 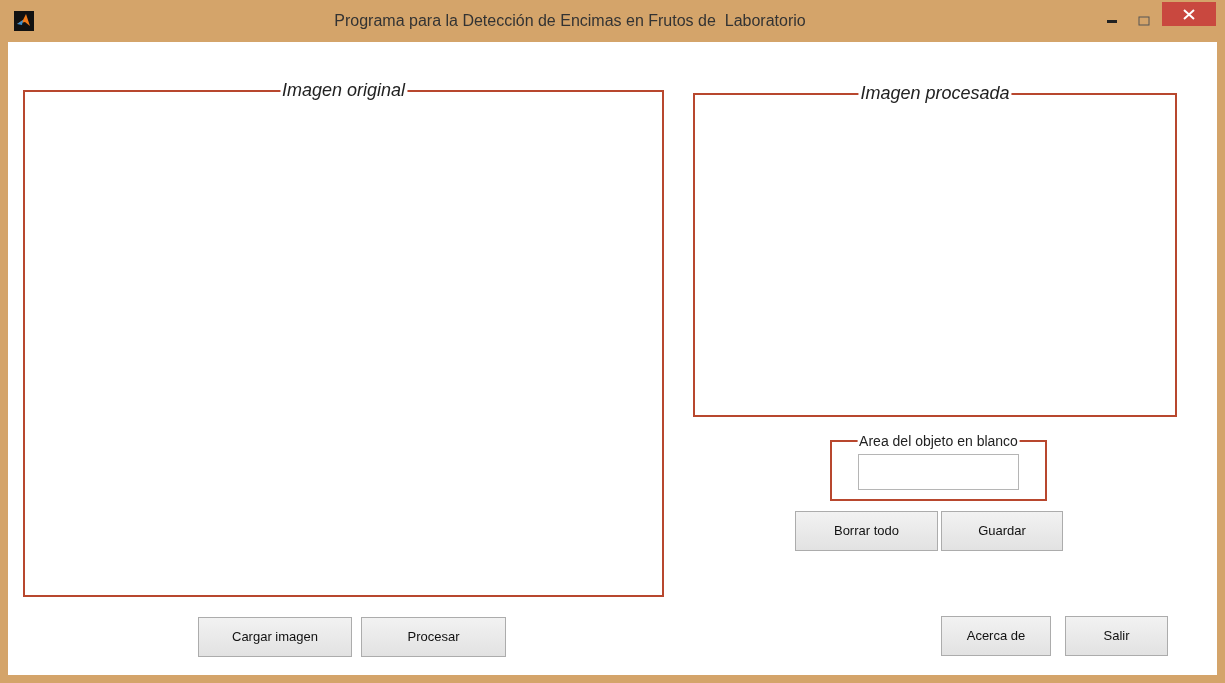 What do you see at coordinates (275, 637) in the screenshot?
I see `action-button: Cargar imagen` at bounding box center [275, 637].